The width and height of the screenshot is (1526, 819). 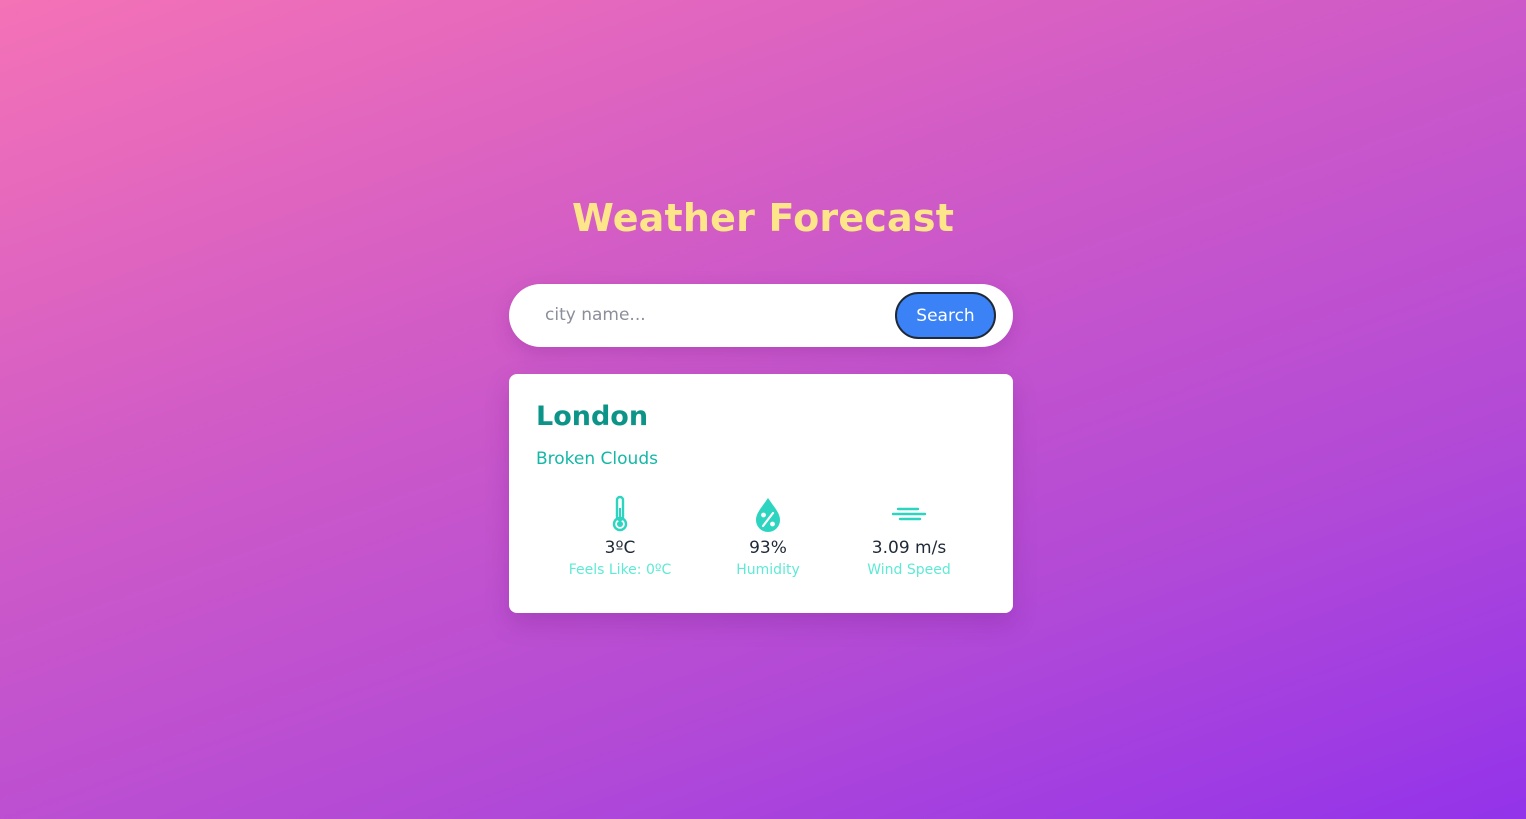 I want to click on wind-speed-value: 3.09 m/s, so click(x=909, y=548).